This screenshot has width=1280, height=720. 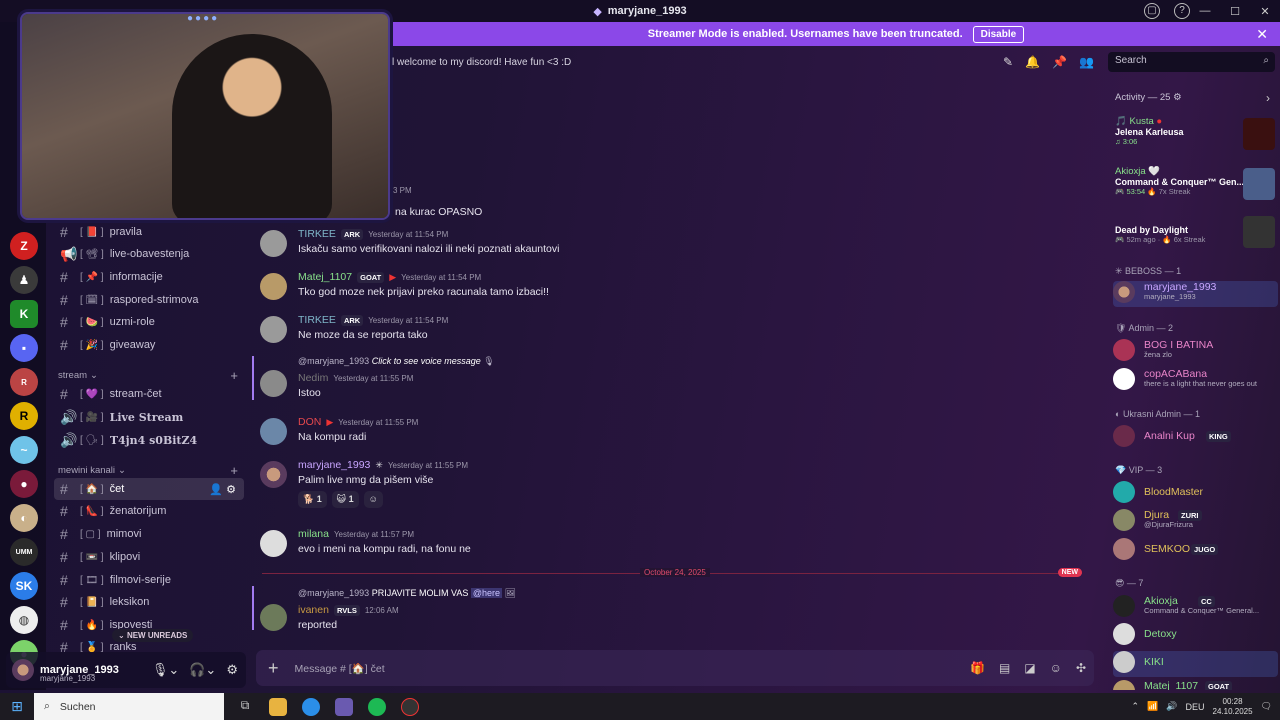 What do you see at coordinates (203, 19) in the screenshot?
I see `drag-handle: ●●●●` at bounding box center [203, 19].